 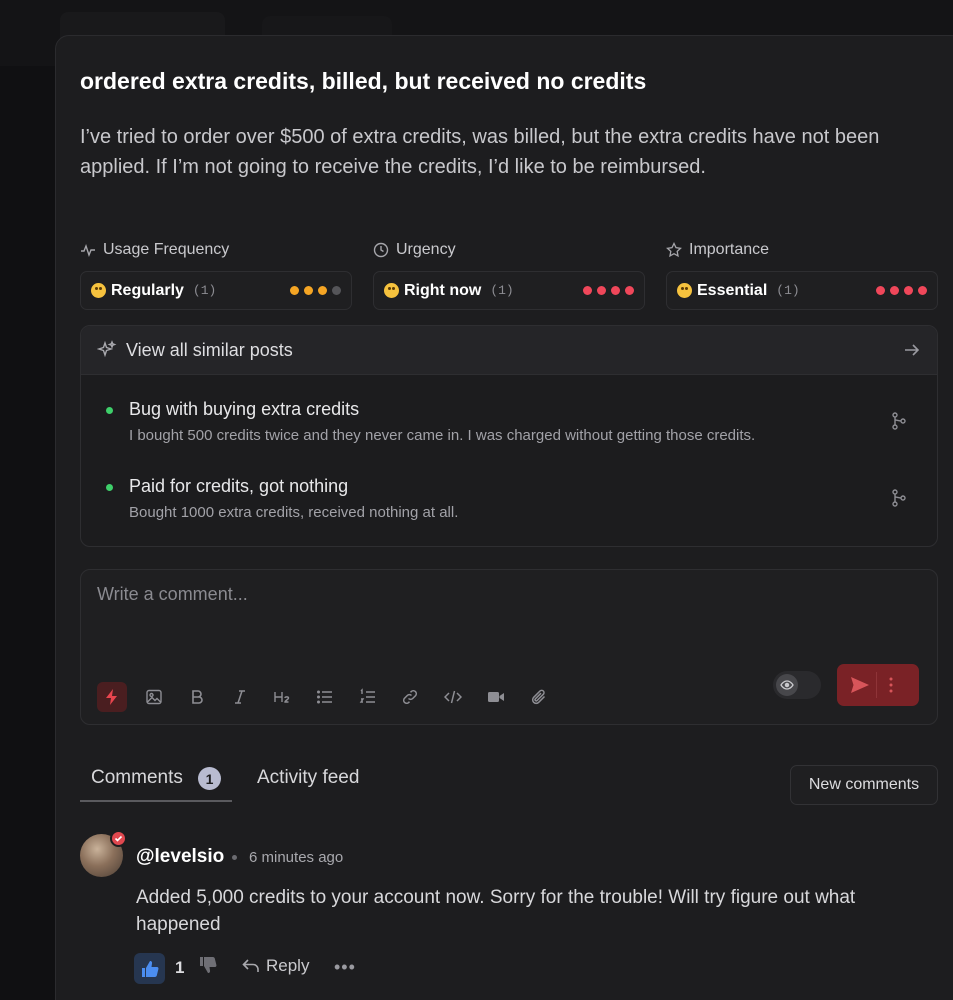 What do you see at coordinates (107, 349) in the screenshot?
I see `sparkles-icon` at bounding box center [107, 349].